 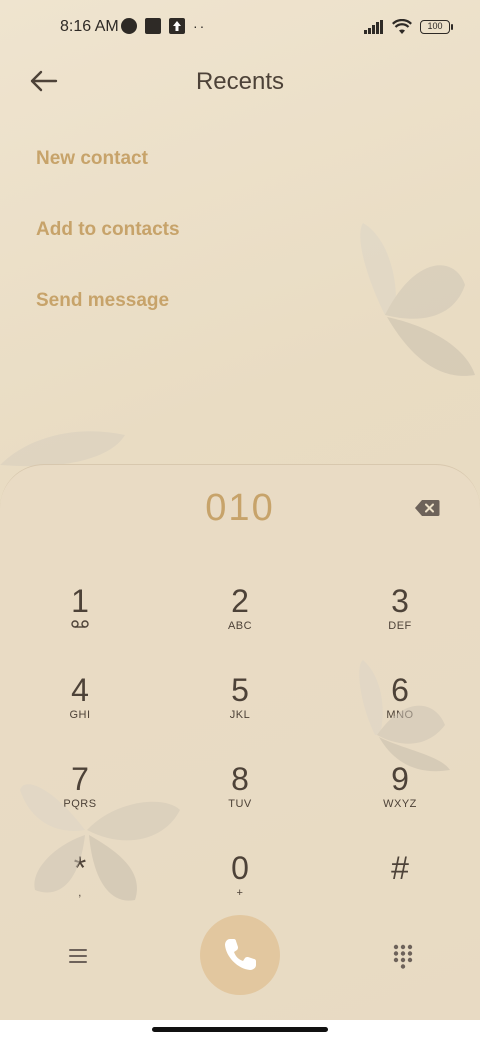 What do you see at coordinates (402, 26) in the screenshot?
I see `wifi-icon` at bounding box center [402, 26].